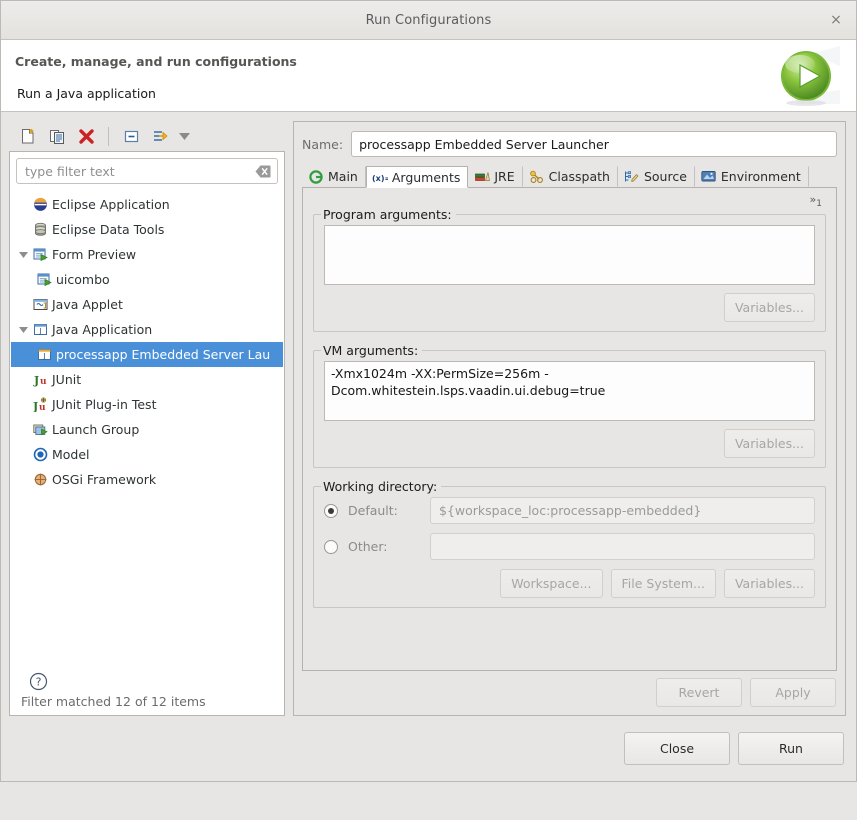 The image size is (857, 820). Describe the element at coordinates (147, 304) in the screenshot. I see `tree-item-java-applet: Java Applet` at that location.